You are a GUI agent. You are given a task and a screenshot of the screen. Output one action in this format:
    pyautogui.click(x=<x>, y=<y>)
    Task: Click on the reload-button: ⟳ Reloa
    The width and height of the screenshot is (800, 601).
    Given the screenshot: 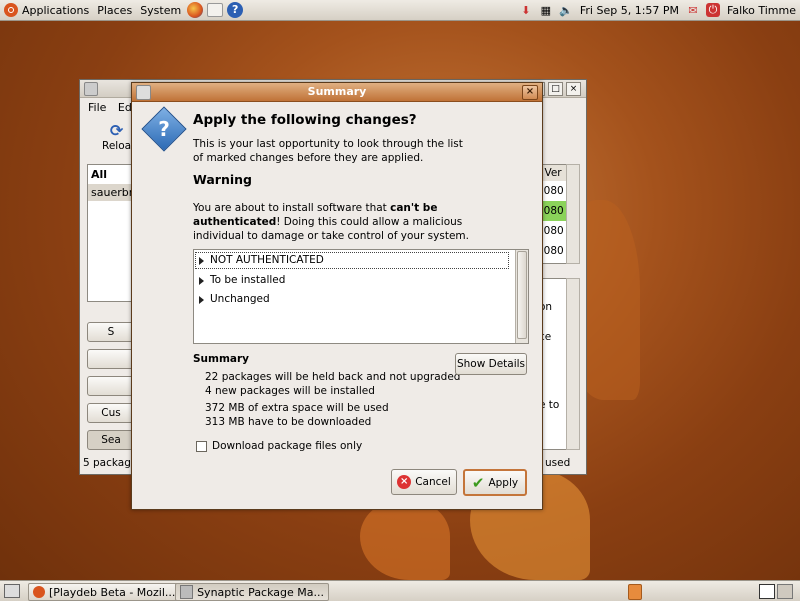 What is the action you would take?
    pyautogui.click(x=116, y=137)
    